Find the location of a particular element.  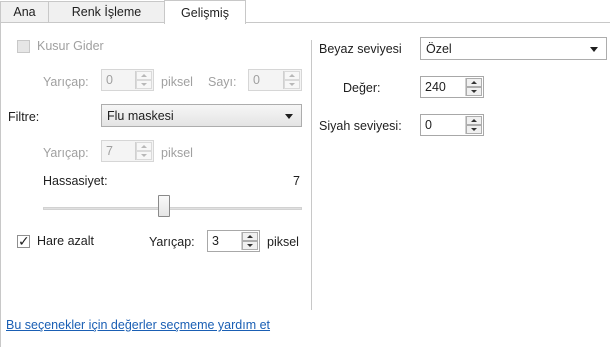

moire-reduce-label: Hare azalt is located at coordinates (65, 241).